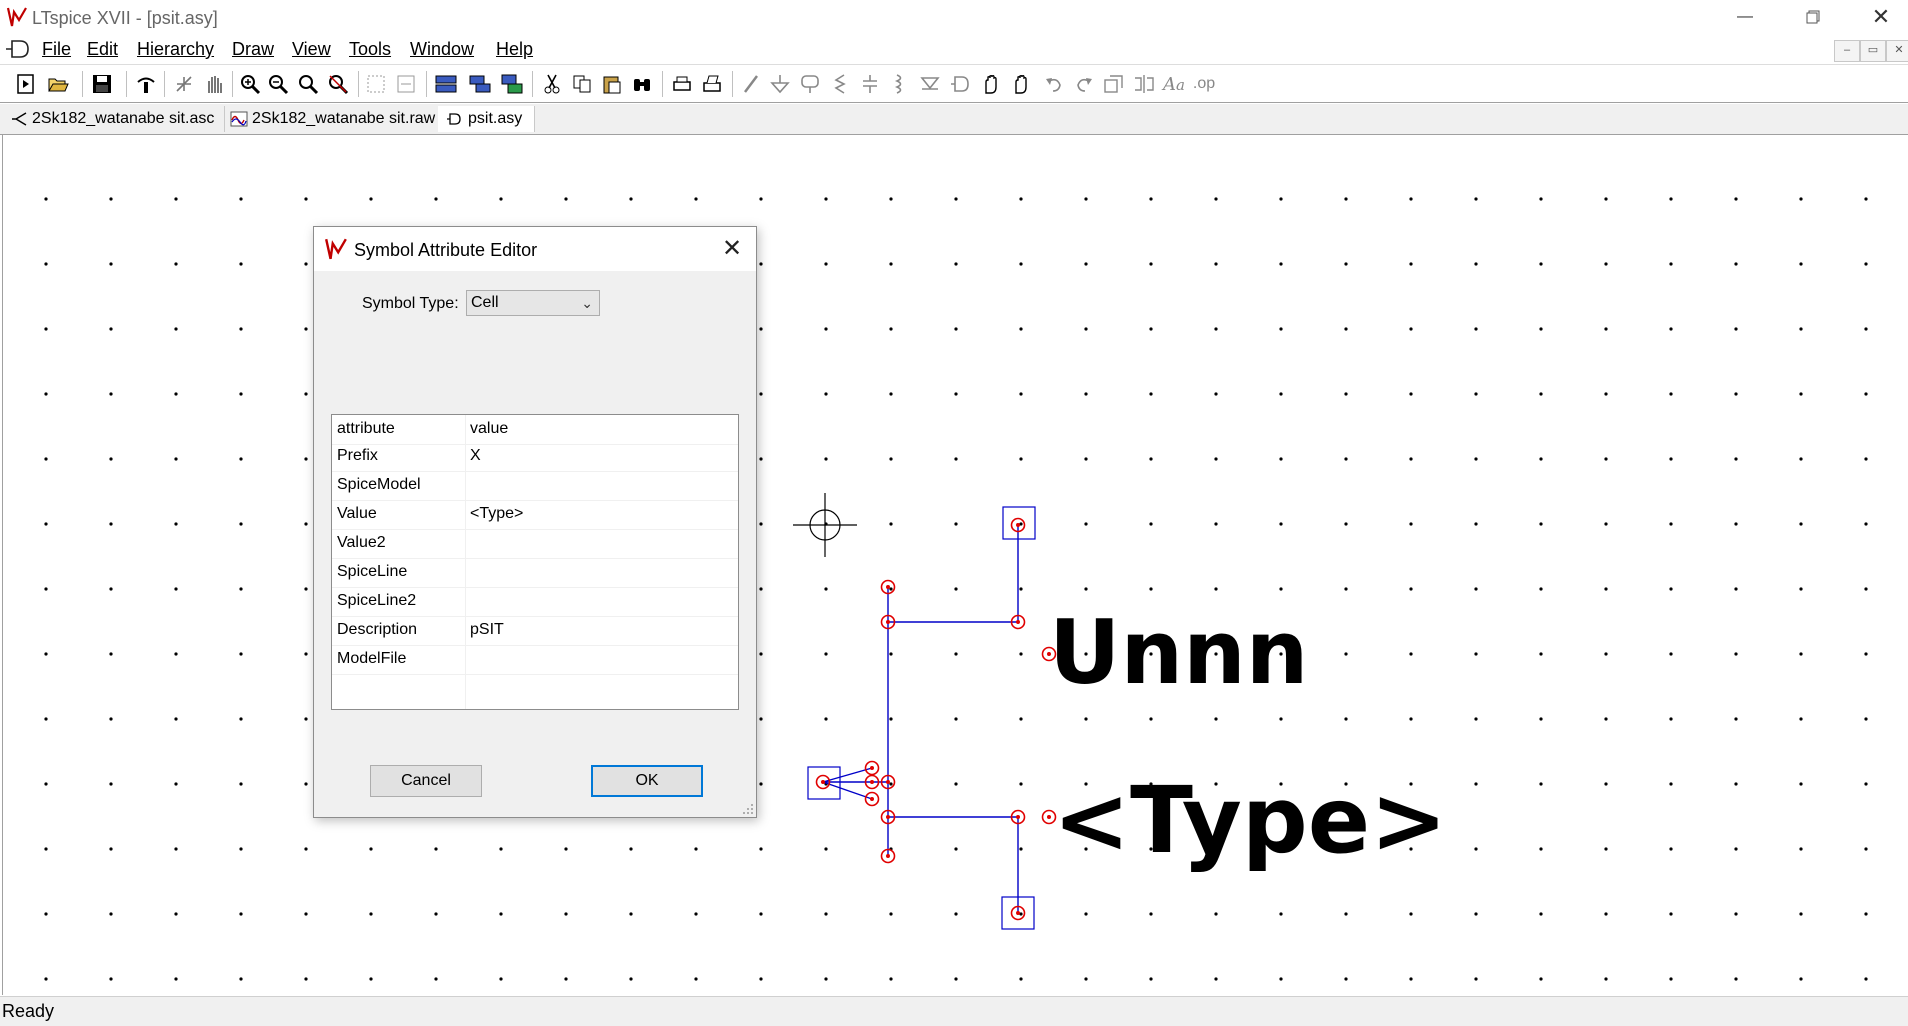  I want to click on table-row: Value2, so click(535, 544).